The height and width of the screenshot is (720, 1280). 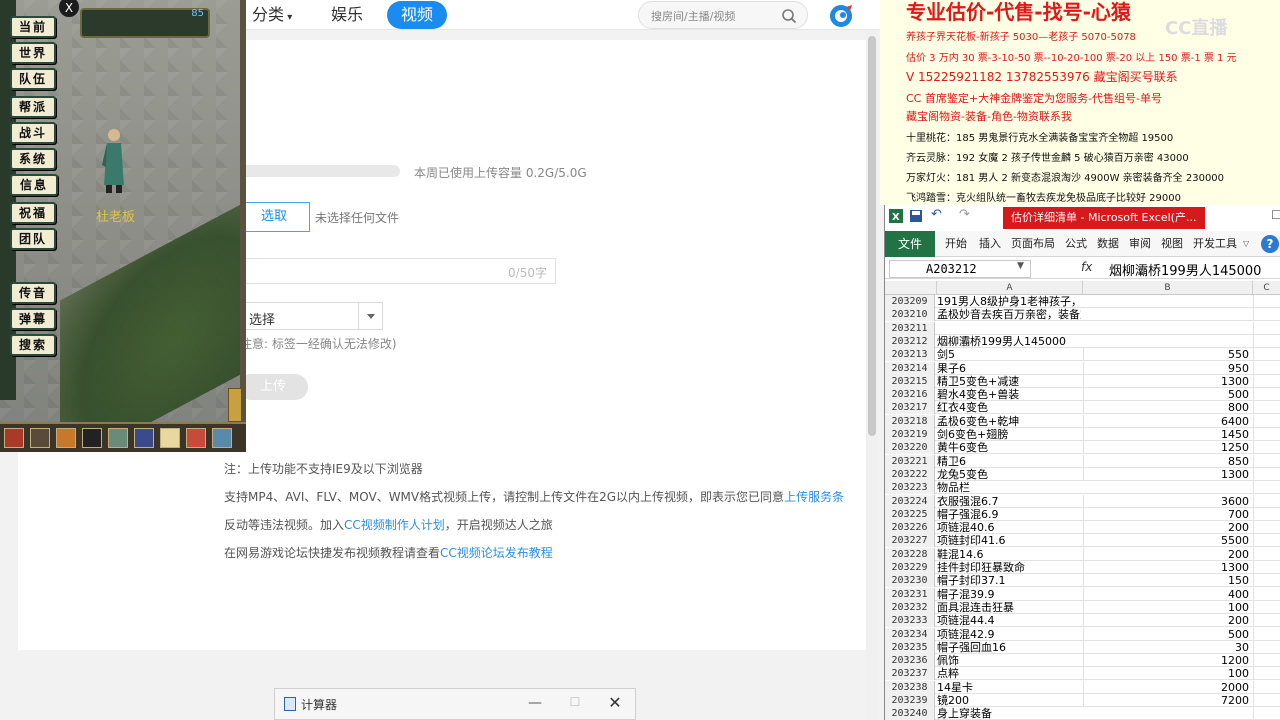 I want to click on cell-a: 孟极妙音去疾百万亲密，装备宝宝齐全, so click(x=1009, y=314).